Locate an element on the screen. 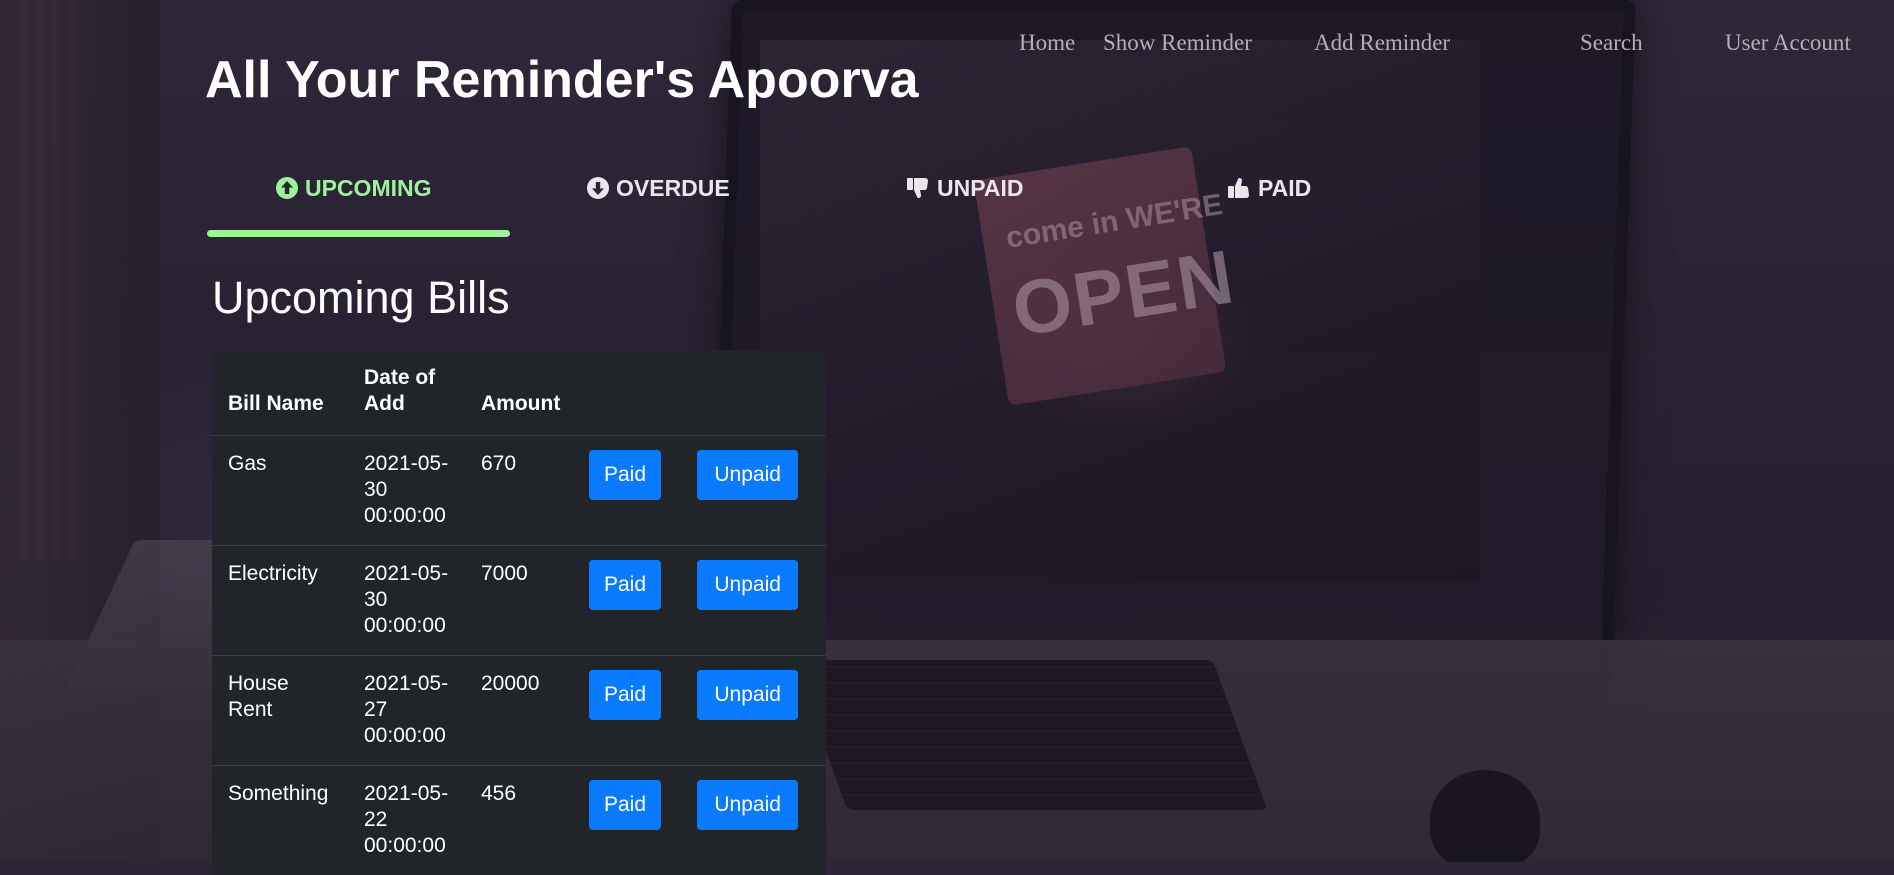  arrow-circle-down-icon is located at coordinates (598, 188).